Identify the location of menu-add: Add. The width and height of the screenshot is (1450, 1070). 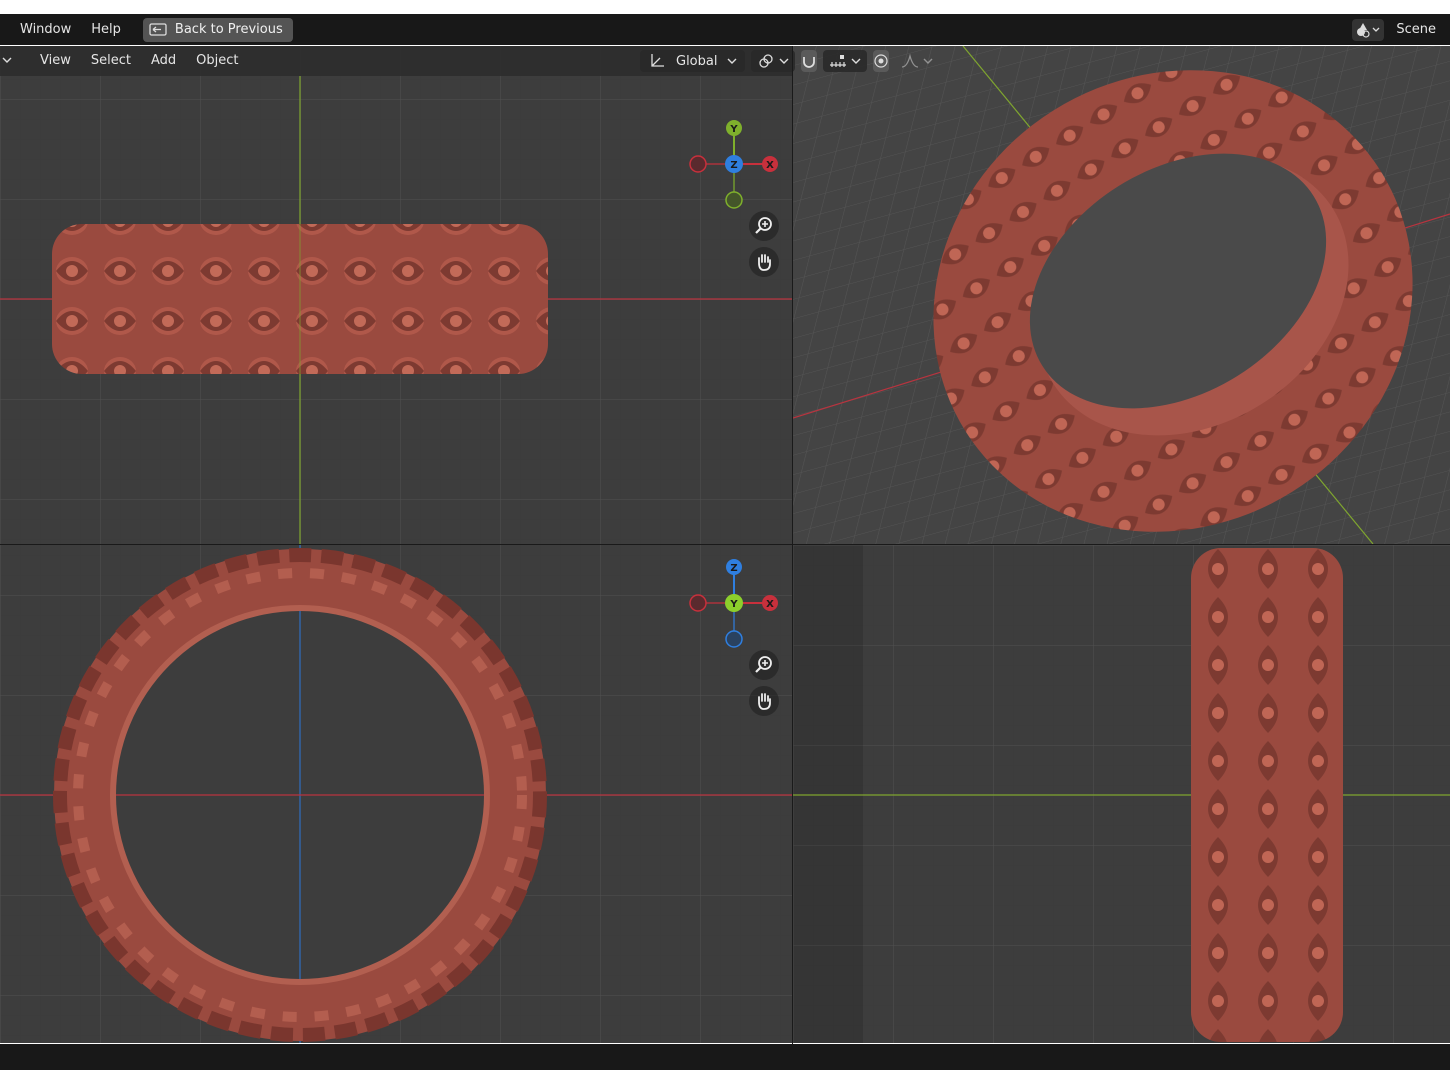
(163, 61).